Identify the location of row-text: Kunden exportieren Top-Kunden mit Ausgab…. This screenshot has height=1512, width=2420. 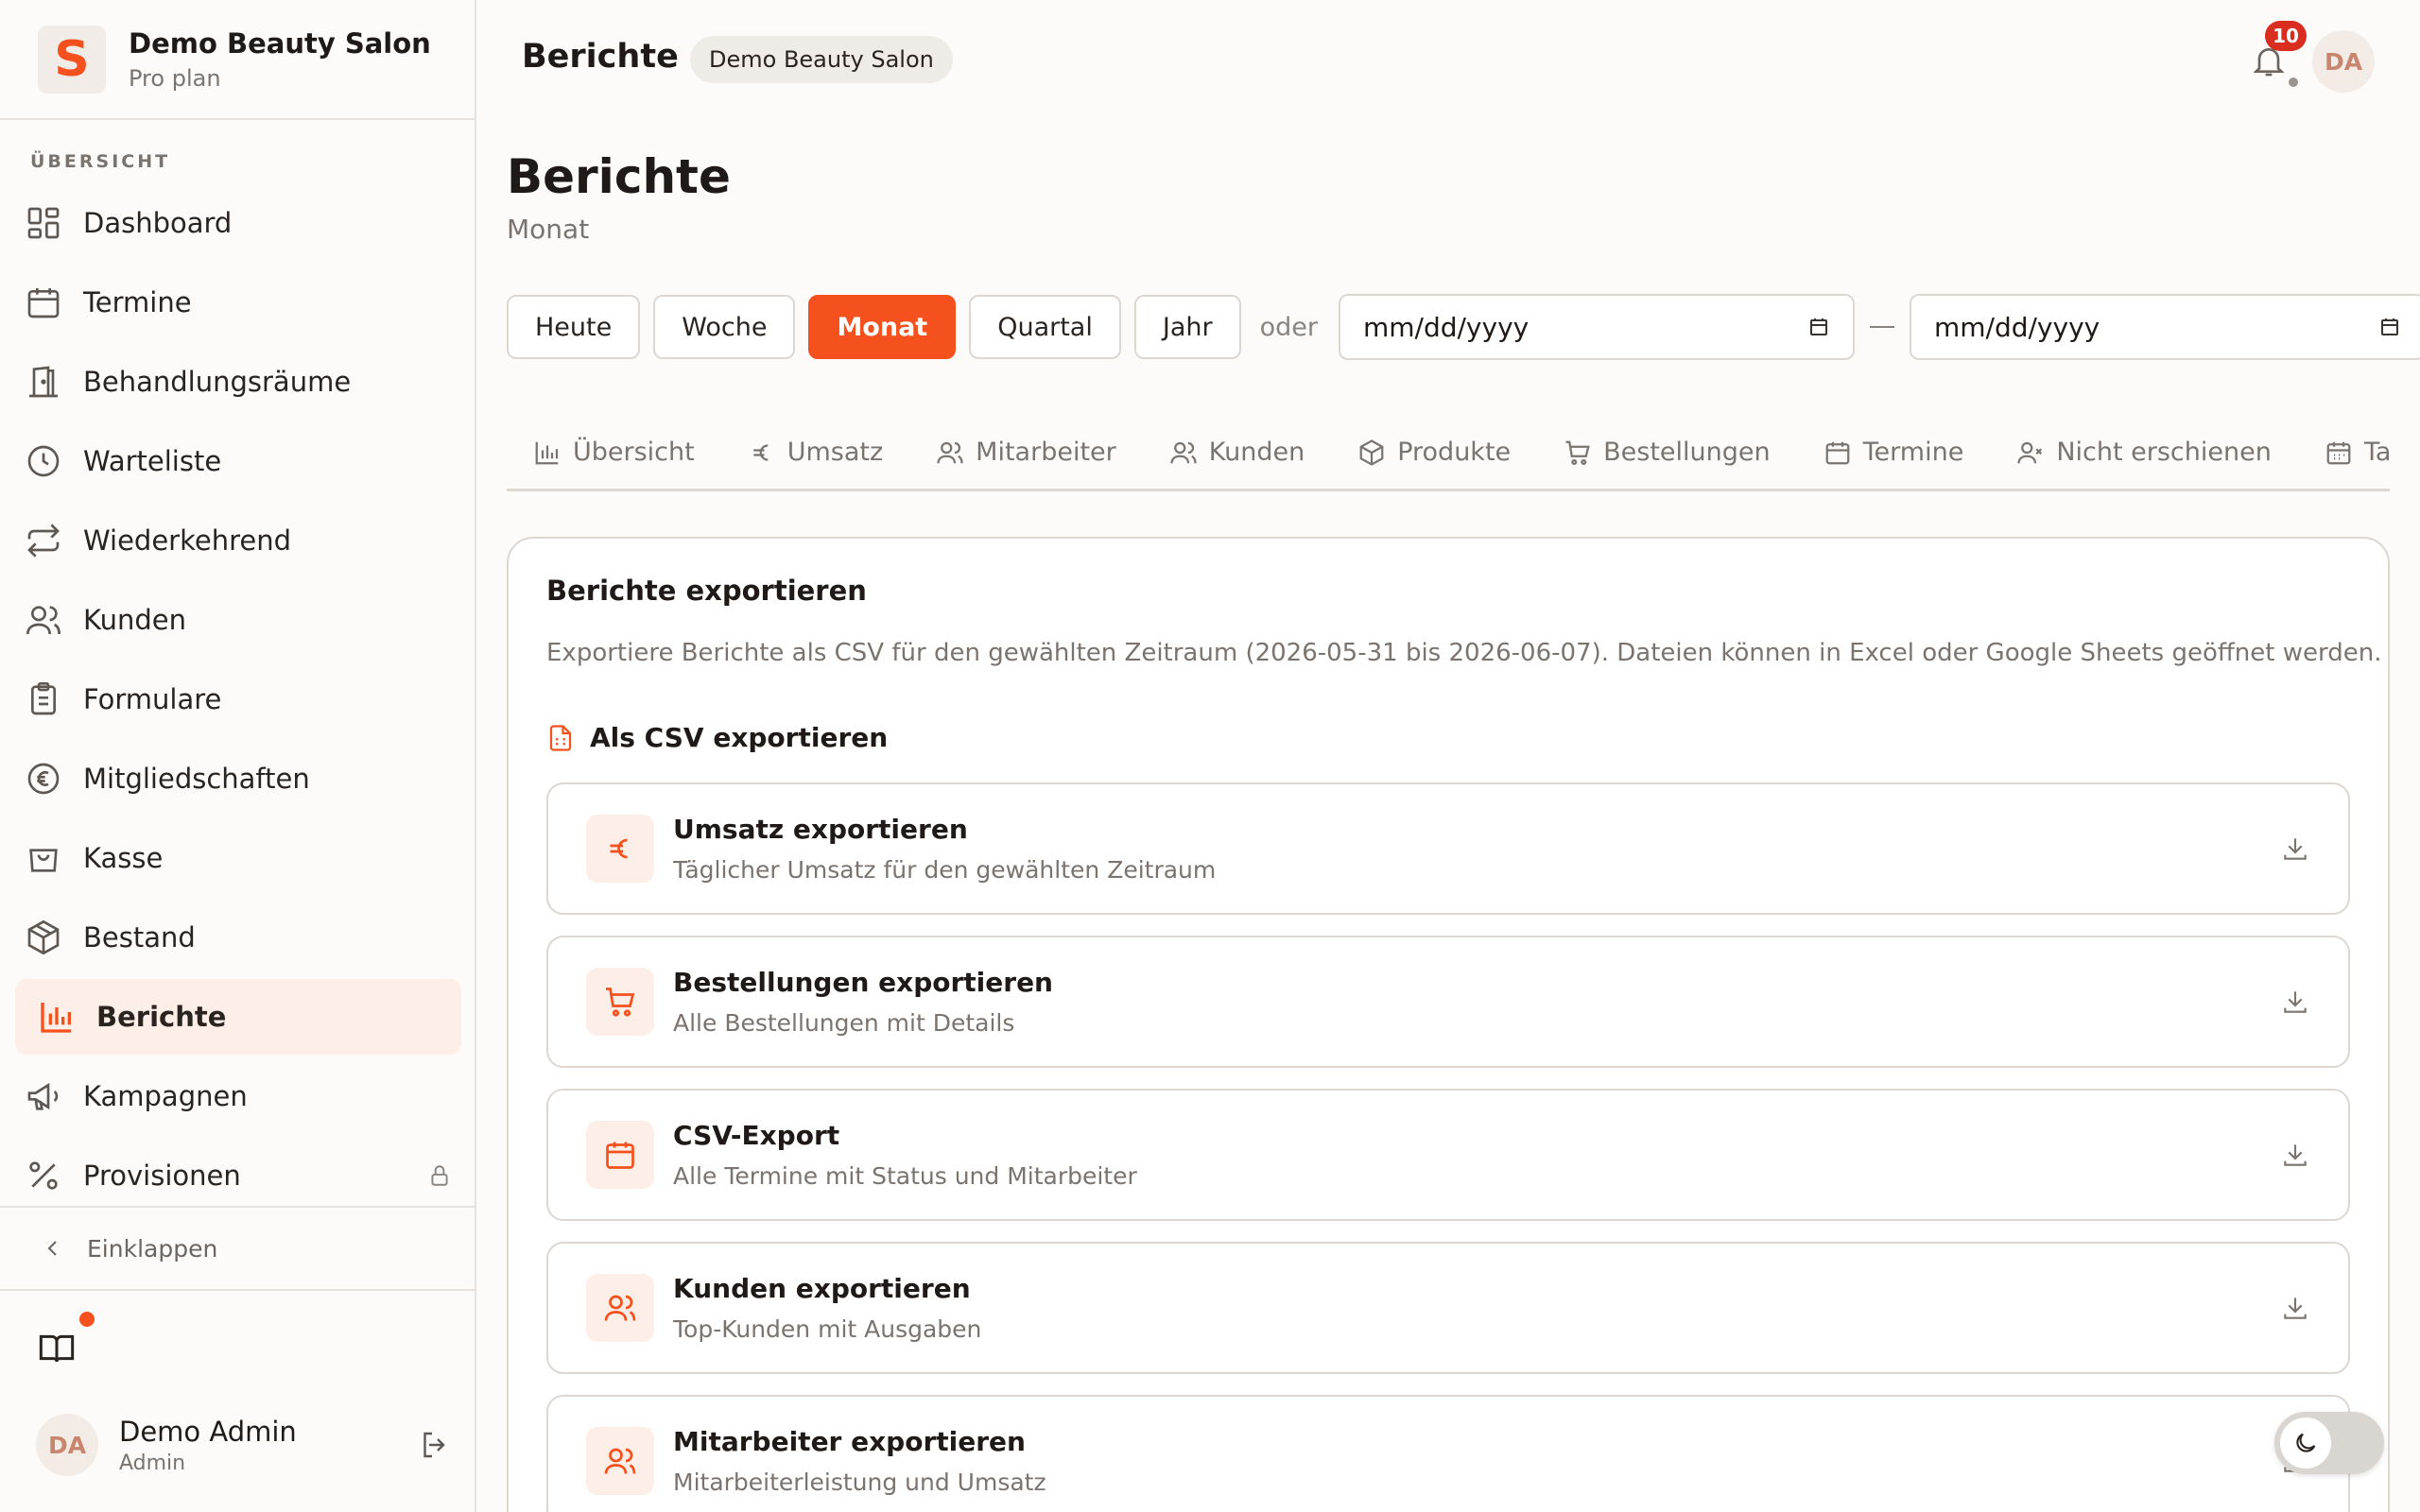
(827, 1308).